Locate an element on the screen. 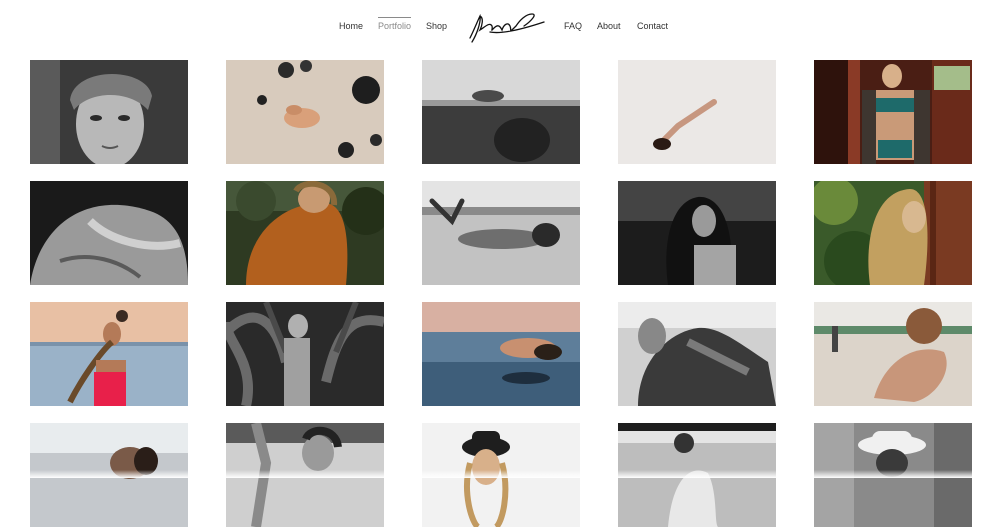  woman-pink-swimsuit-sunset-sea-icon is located at coordinates (109, 354).